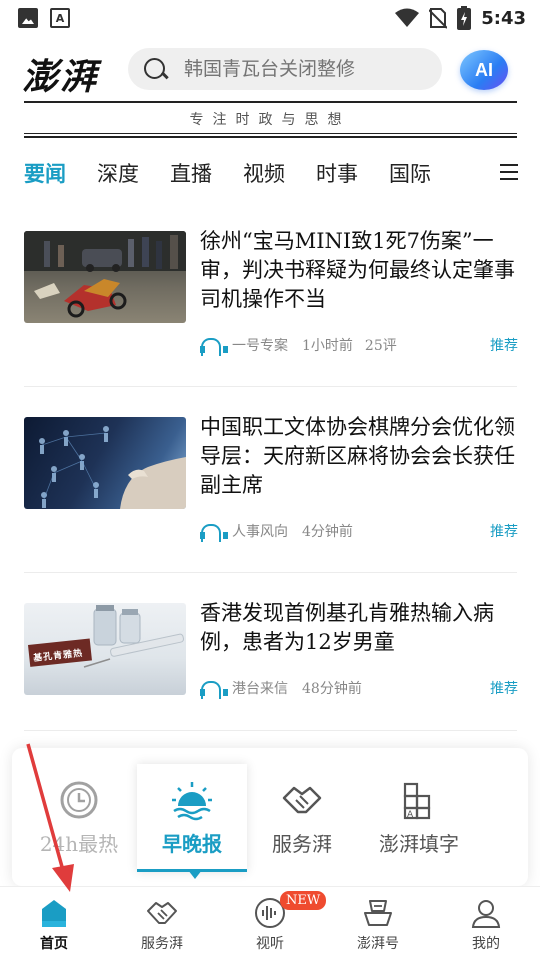 The height and width of the screenshot is (960, 540). I want to click on tabbar-service: 服务湃, so click(162, 923).